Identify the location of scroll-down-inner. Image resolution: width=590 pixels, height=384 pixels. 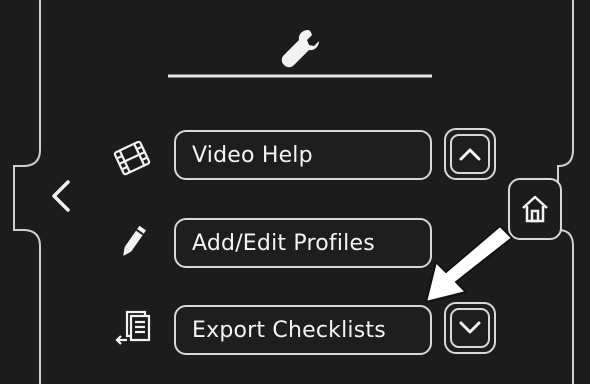
(470, 328).